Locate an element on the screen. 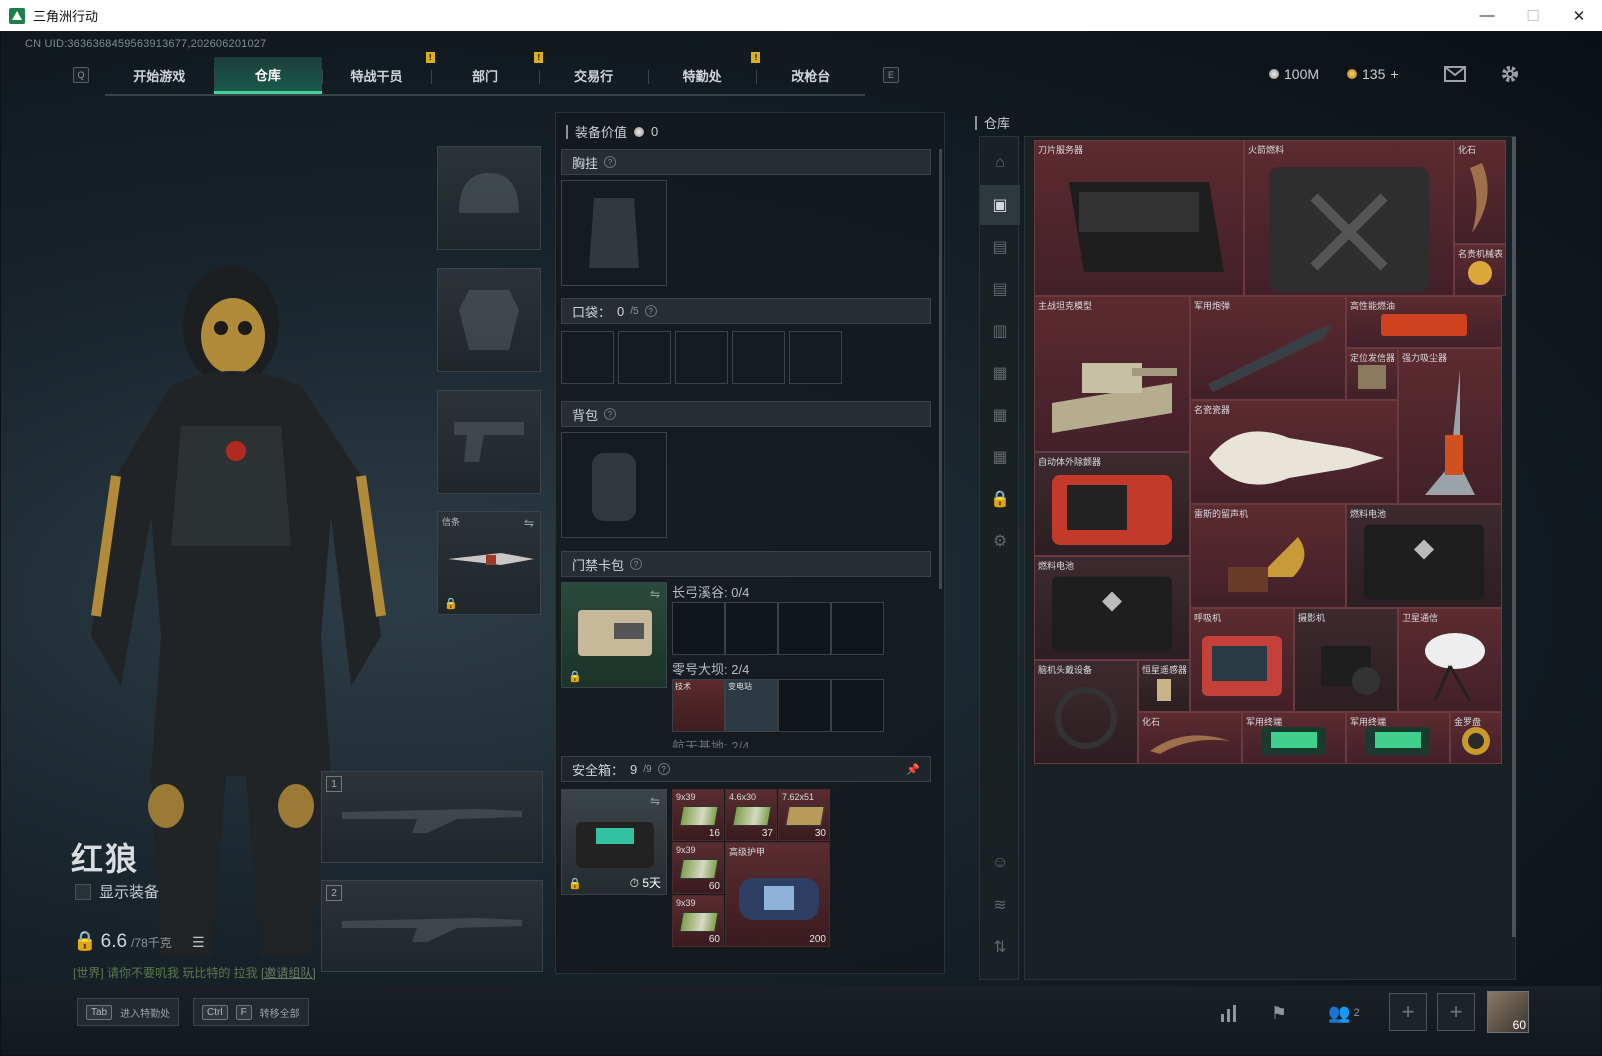 This screenshot has width=1602, height=1056. depot-4-icon: ▥ is located at coordinates (1000, 331).